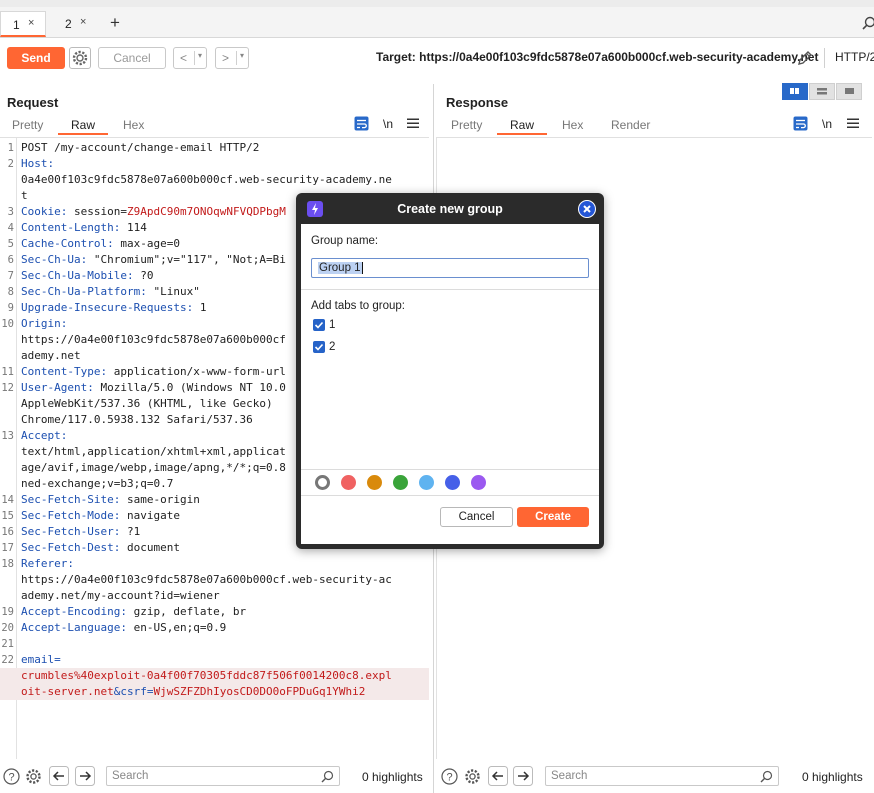 Image resolution: width=874 pixels, height=793 pixels. I want to click on forward-button: > ▾, so click(232, 58).